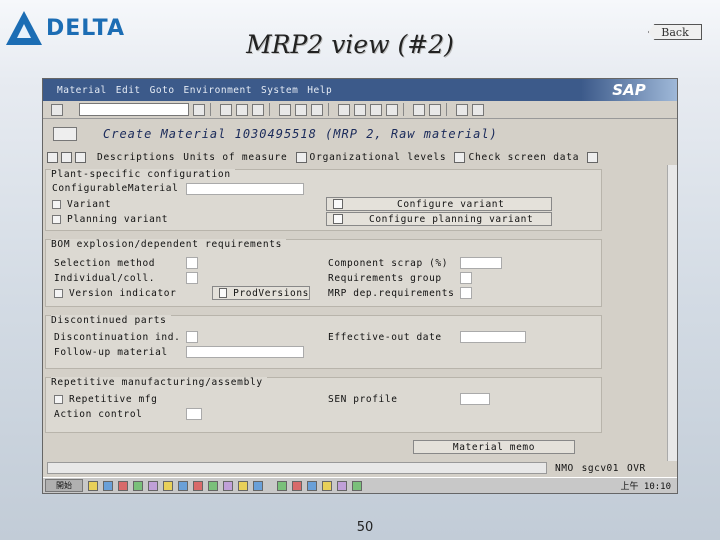 The height and width of the screenshot is (540, 720). Describe the element at coordinates (89, 204) in the screenshot. I see `variant-label: Variant` at that location.